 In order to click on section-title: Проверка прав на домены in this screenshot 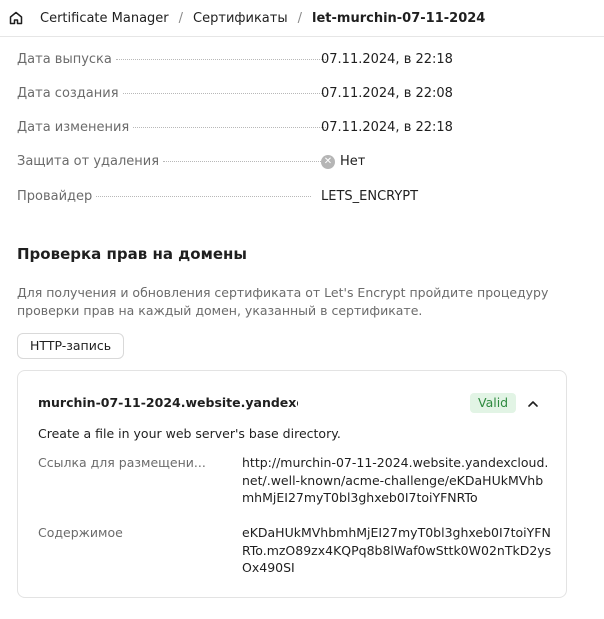, I will do `click(132, 254)`.